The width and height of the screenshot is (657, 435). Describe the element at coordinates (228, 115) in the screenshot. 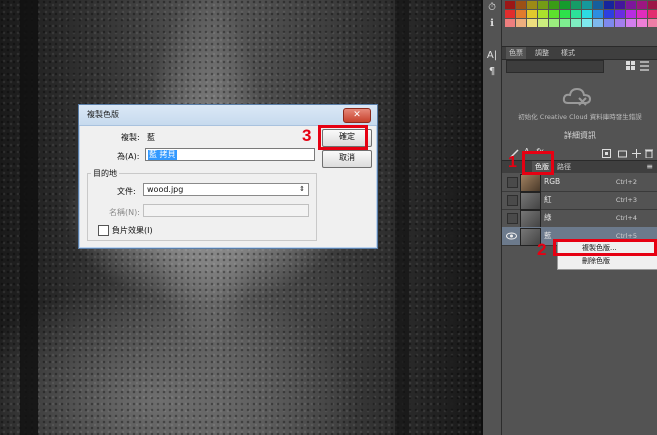

I see `dialog-titlebar: 複製色版 ✕` at that location.